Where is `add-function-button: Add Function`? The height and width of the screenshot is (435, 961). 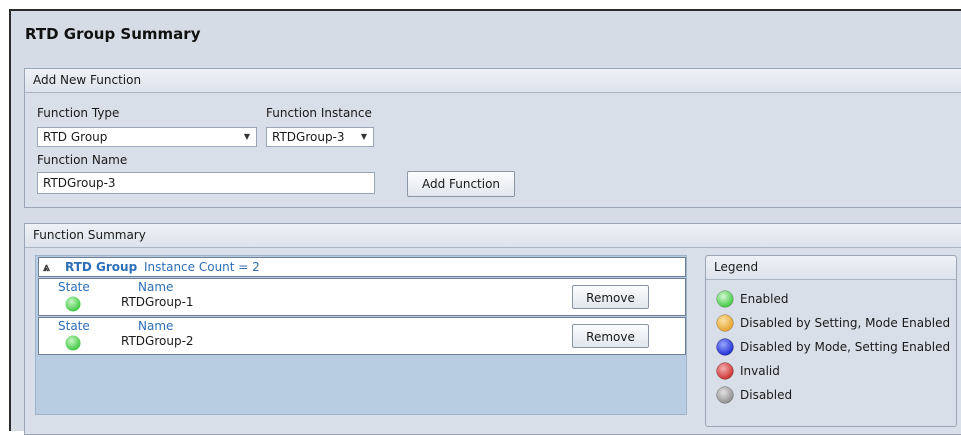 add-function-button: Add Function is located at coordinates (461, 184).